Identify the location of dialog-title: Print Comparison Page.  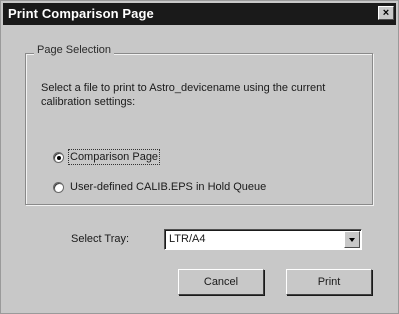
(81, 13).